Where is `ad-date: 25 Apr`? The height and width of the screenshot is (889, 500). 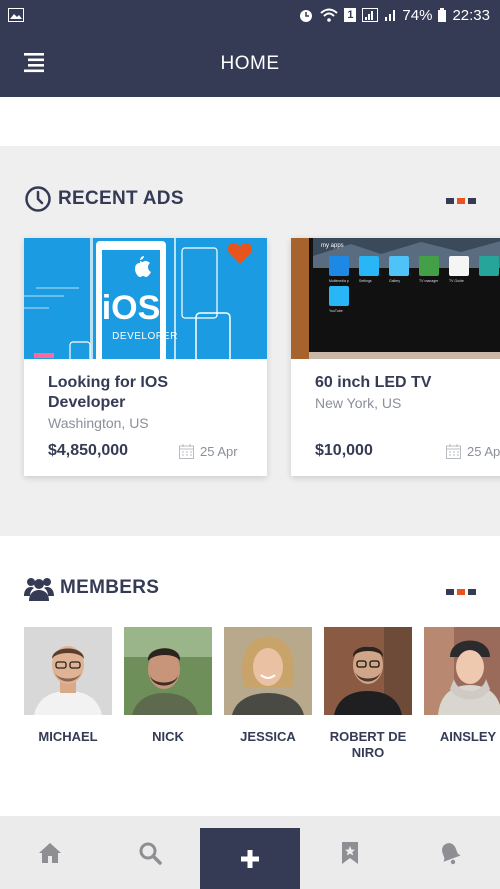
ad-date: 25 Apr is located at coordinates (208, 451).